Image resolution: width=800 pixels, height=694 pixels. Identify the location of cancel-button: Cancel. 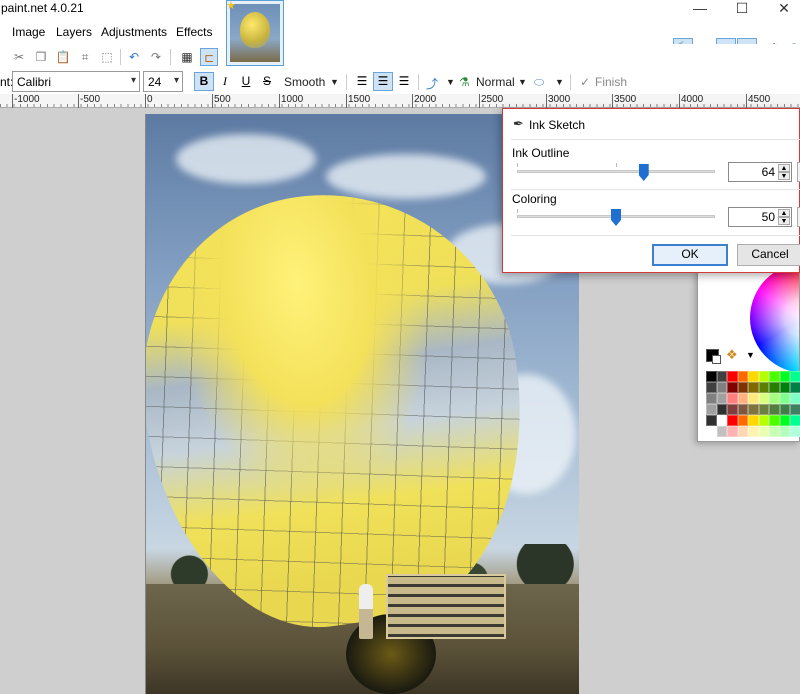
(768, 255).